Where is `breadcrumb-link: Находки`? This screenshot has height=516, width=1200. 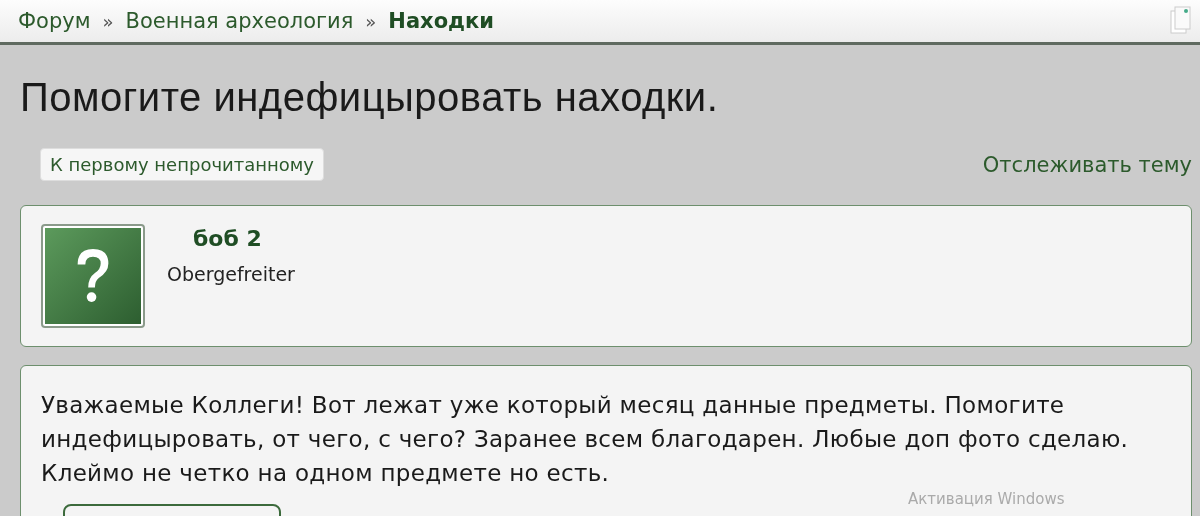
breadcrumb-link: Находки is located at coordinates (441, 21).